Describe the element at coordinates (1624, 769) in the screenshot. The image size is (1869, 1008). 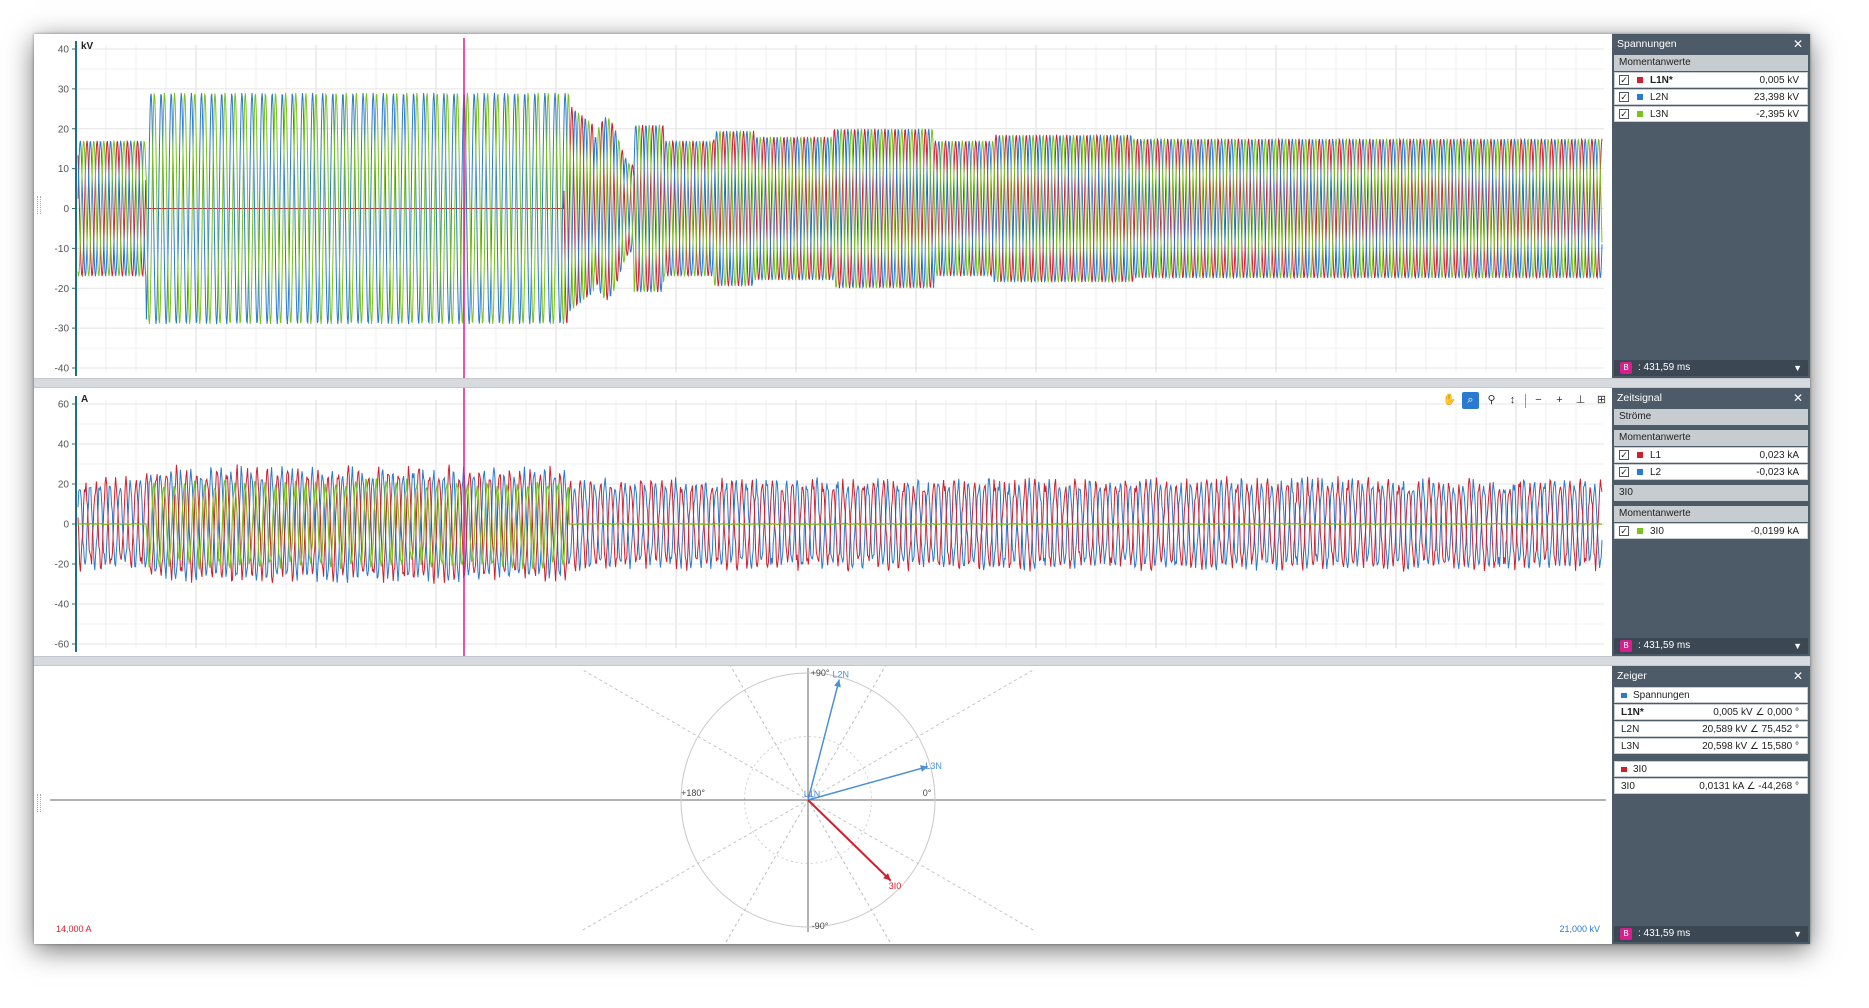
I see `legend-swatch` at that location.